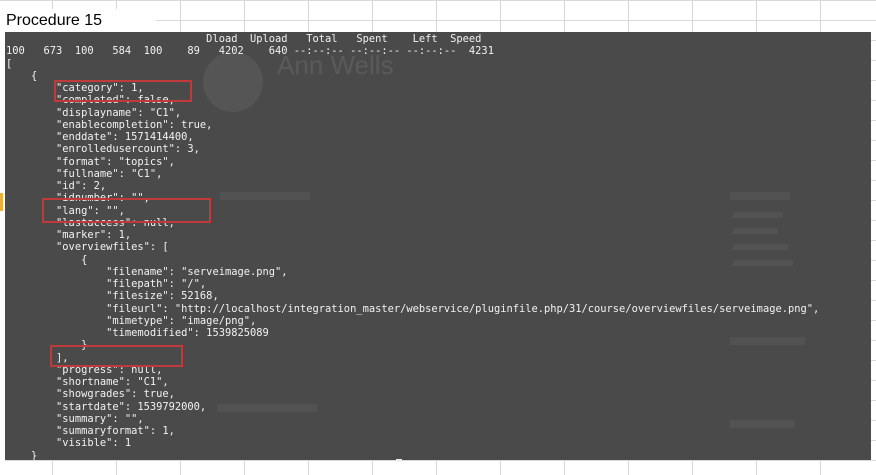  I want to click on scroll-marker, so click(399, 460).